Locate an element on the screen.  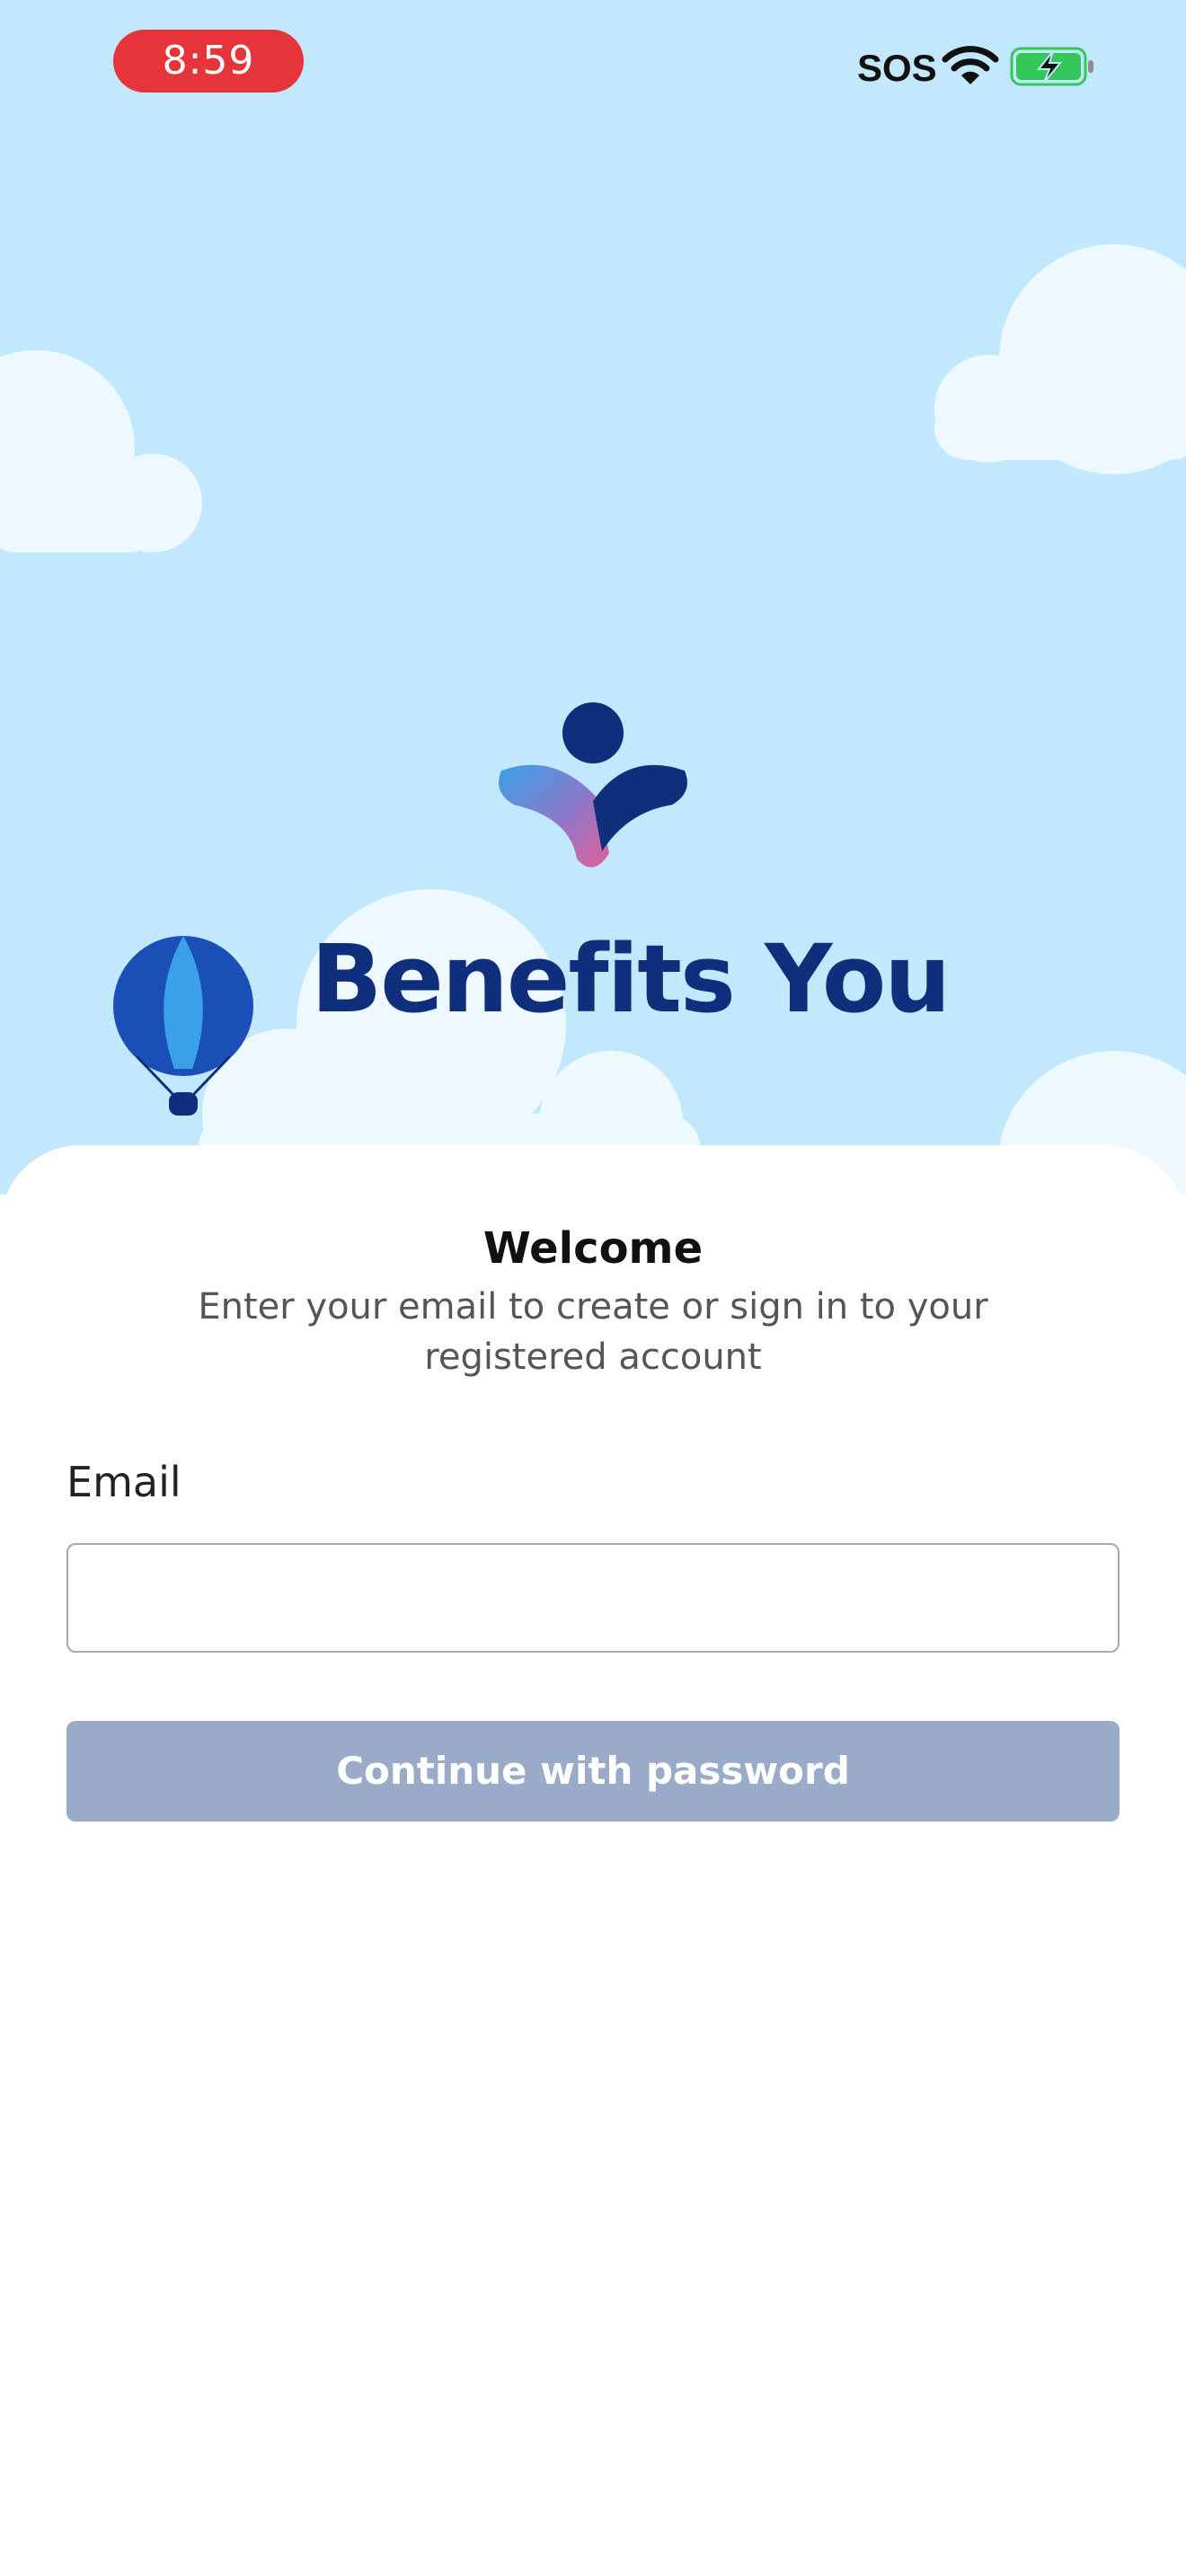
sos-indicator: SOS is located at coordinates (897, 68).